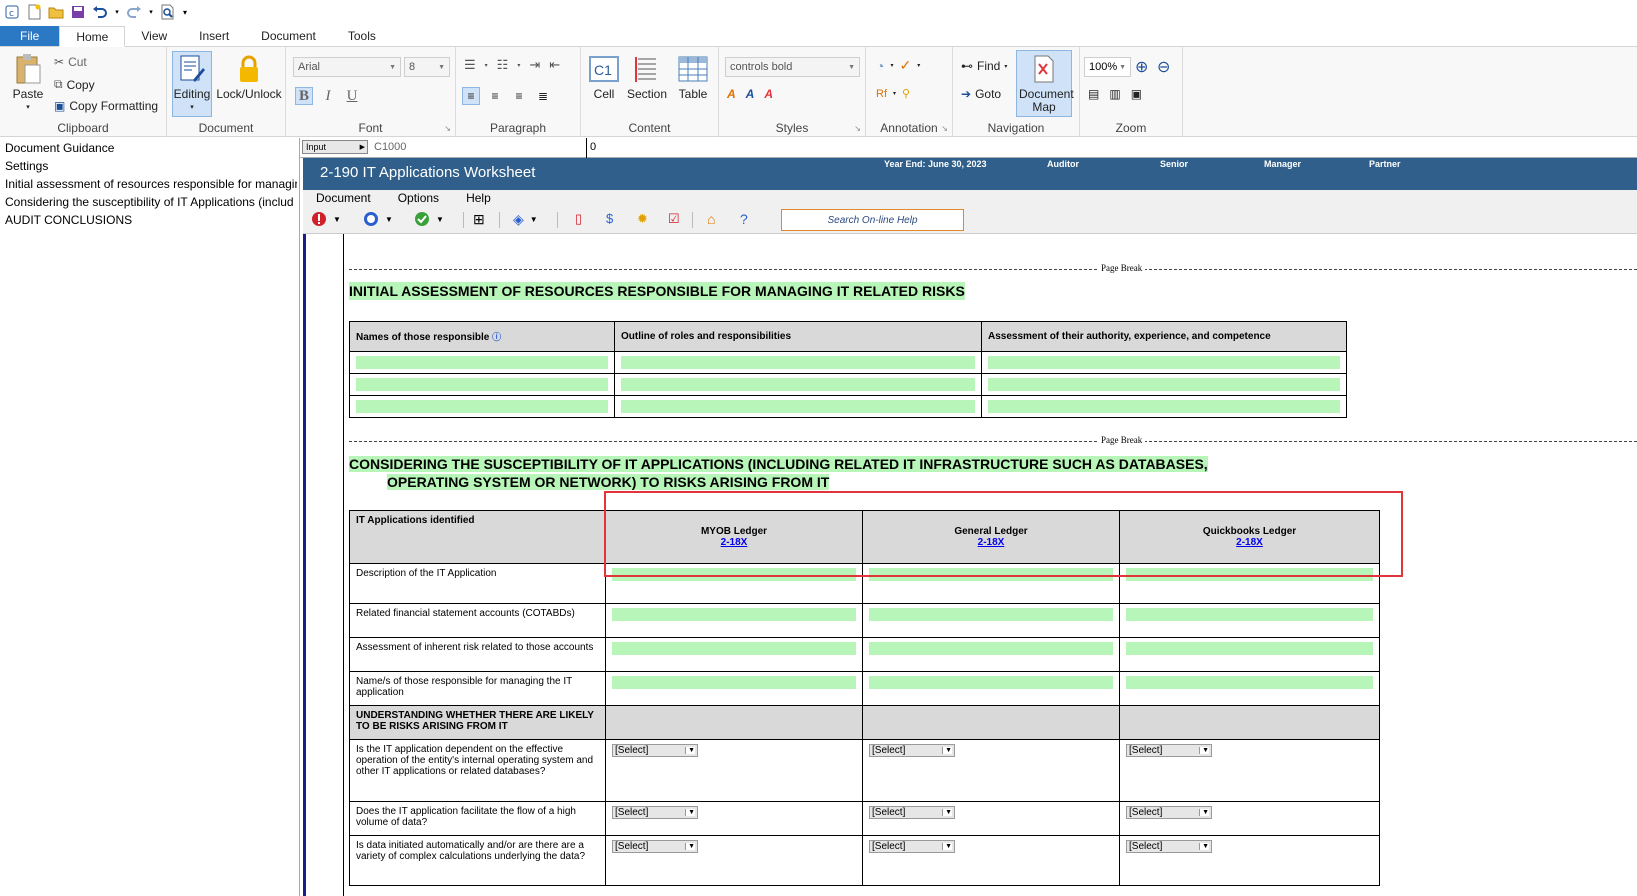 Image resolution: width=1637 pixels, height=896 pixels. What do you see at coordinates (78, 12) in the screenshot?
I see `save-icon` at bounding box center [78, 12].